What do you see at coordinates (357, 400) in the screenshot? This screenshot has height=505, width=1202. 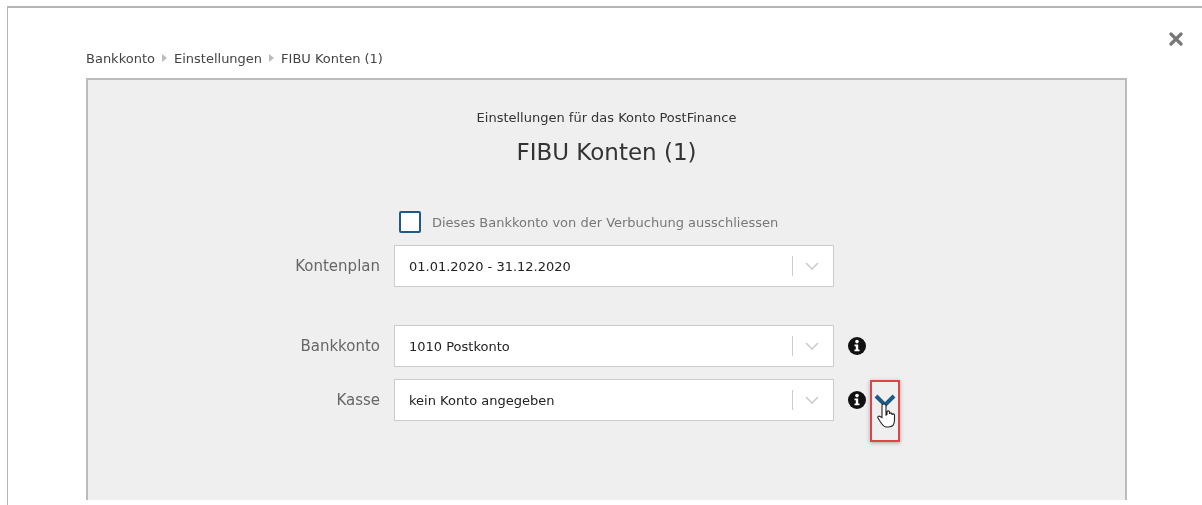 I see `field-label: Kasse` at bounding box center [357, 400].